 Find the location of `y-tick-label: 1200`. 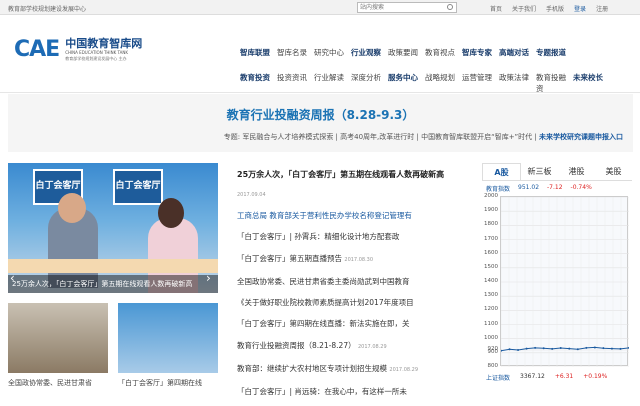

y-tick-label: 1200 is located at coordinates (491, 309).